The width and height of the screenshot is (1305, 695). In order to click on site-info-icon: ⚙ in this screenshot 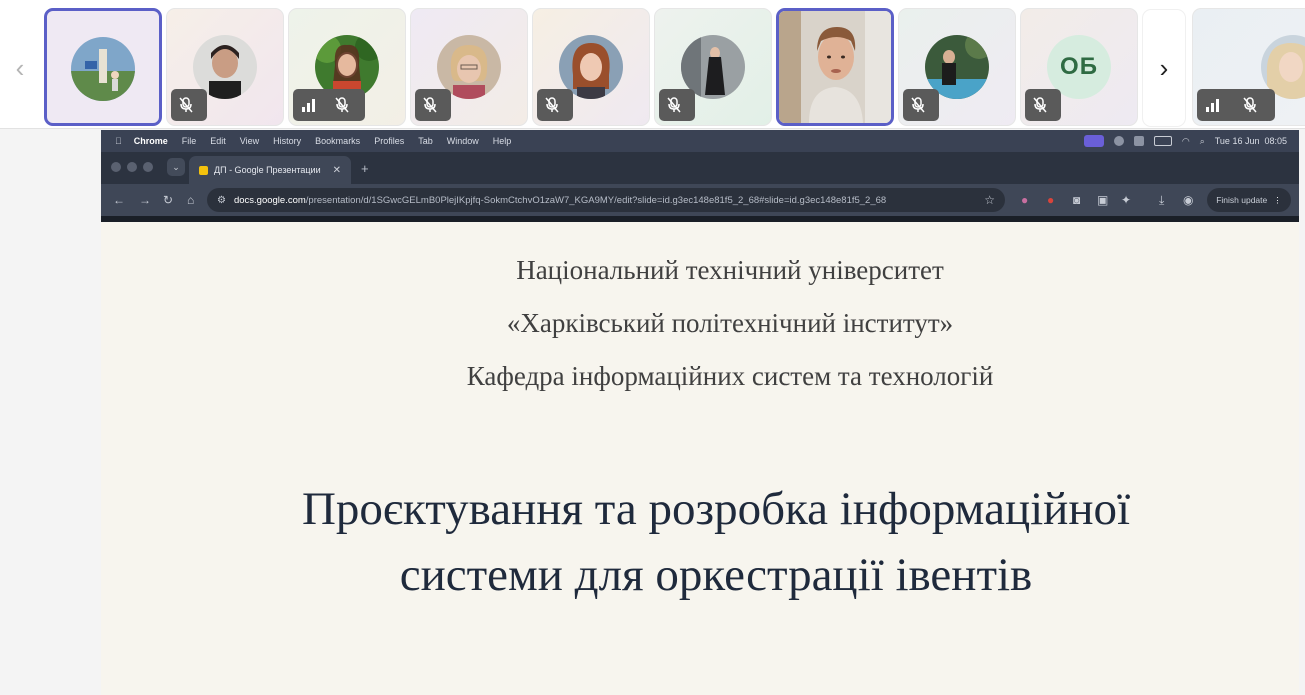, I will do `click(221, 200)`.